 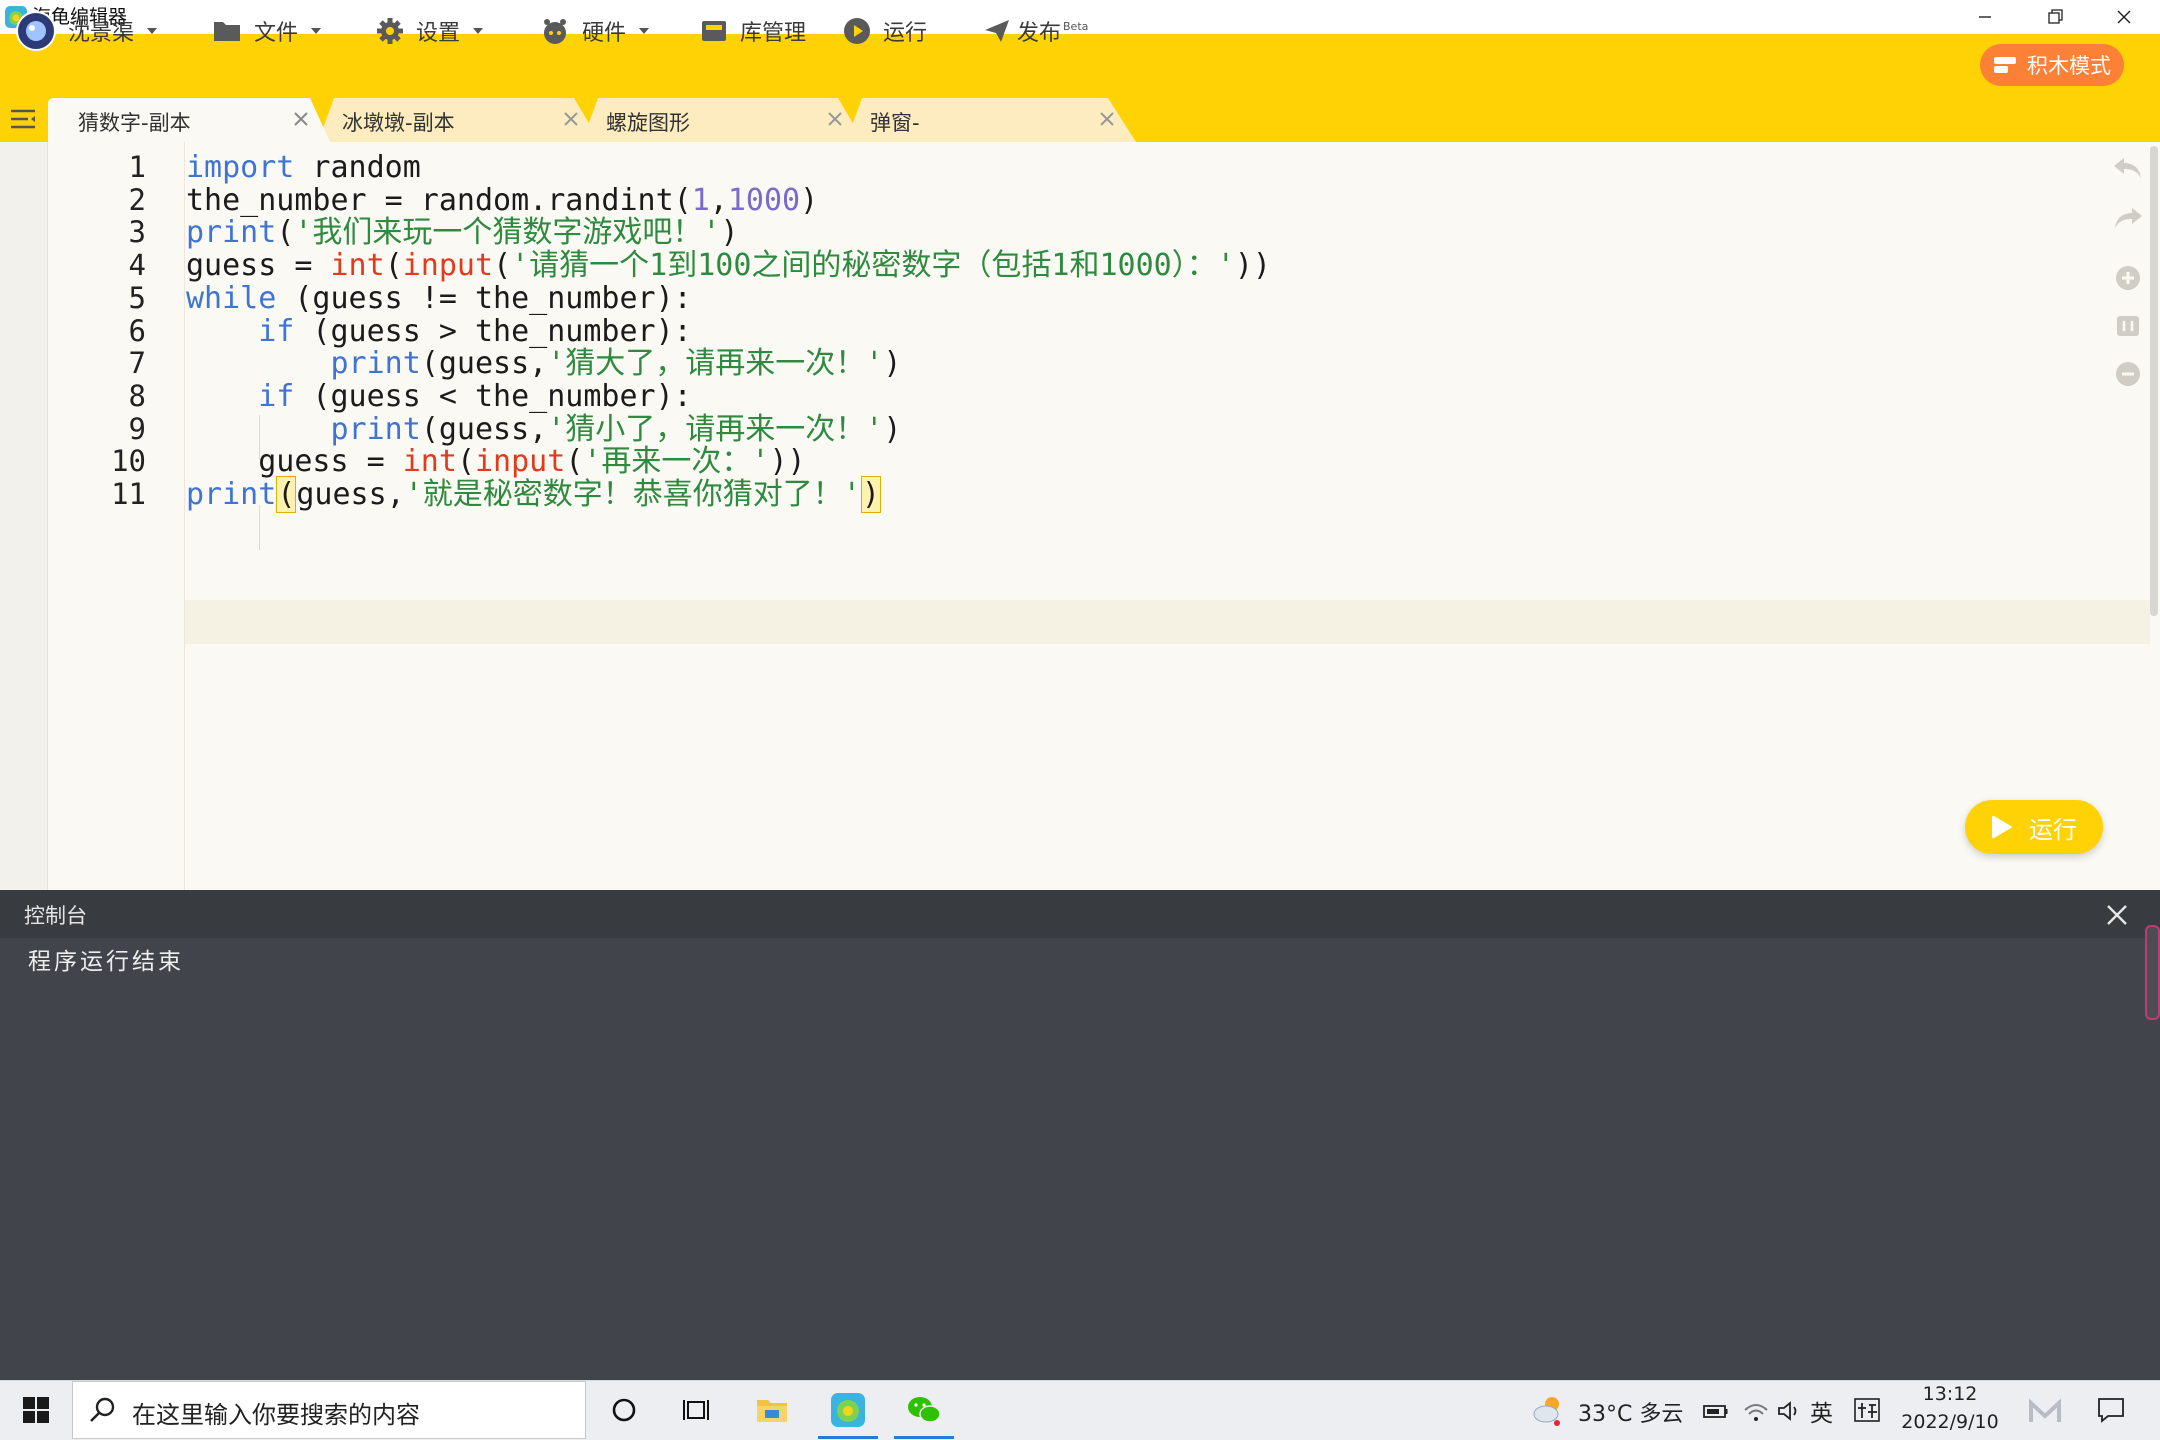 I want to click on code-token: print, so click(x=231, y=494).